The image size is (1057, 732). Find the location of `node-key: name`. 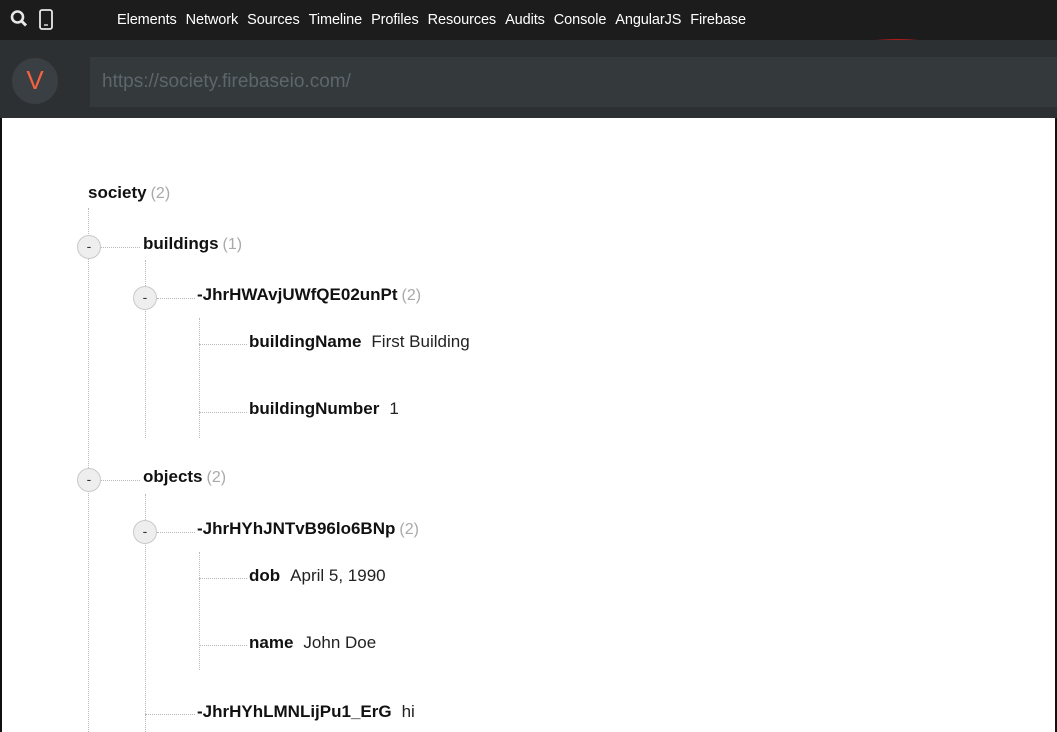

node-key: name is located at coordinates (271, 642).